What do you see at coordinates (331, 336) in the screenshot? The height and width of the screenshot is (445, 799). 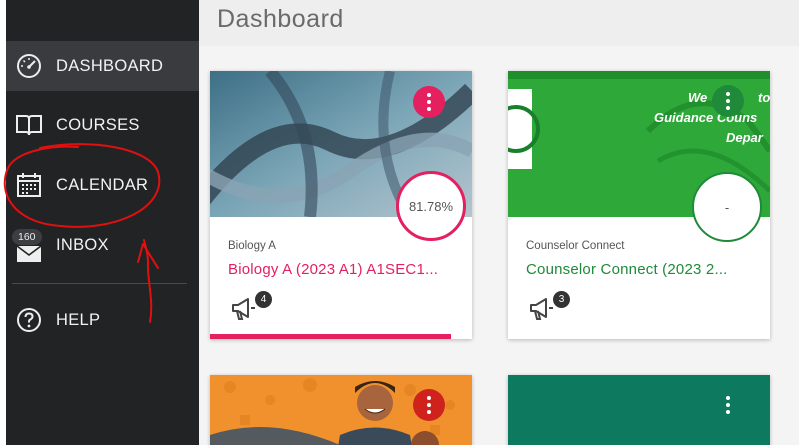 I see `course-progress-bar` at bounding box center [331, 336].